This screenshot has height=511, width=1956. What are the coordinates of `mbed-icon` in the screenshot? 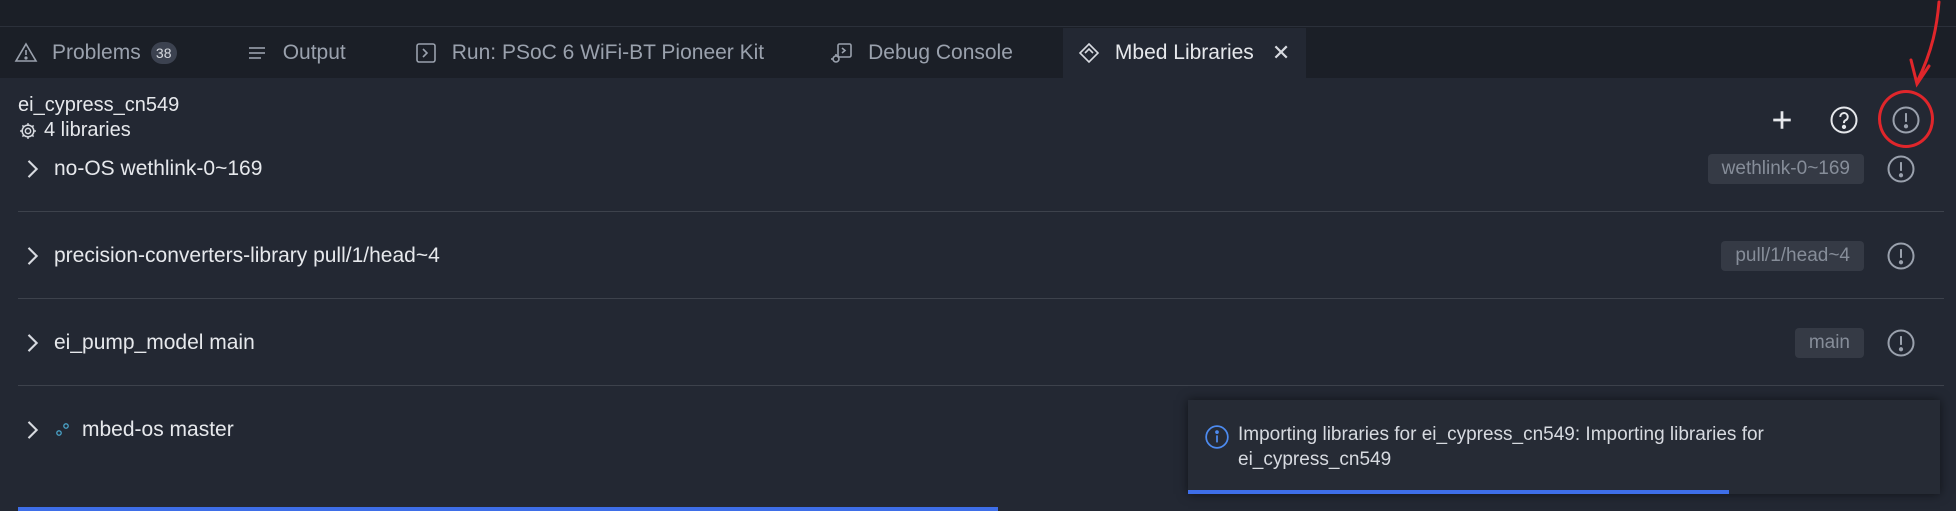 It's located at (1089, 53).